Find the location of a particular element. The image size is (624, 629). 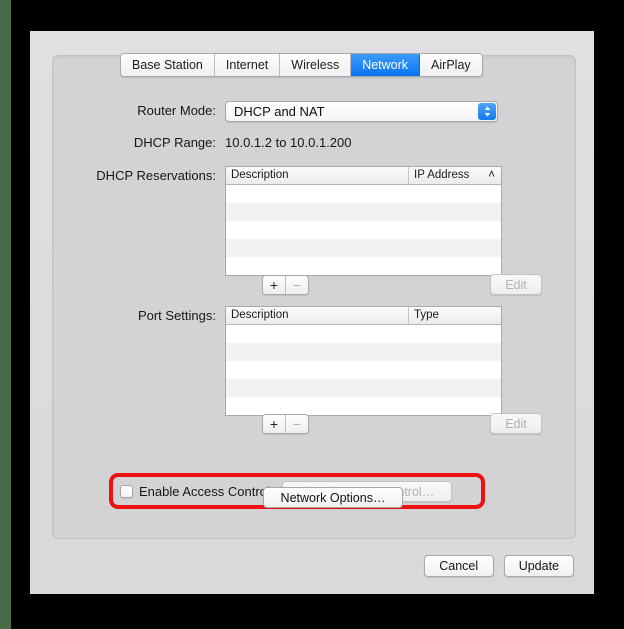

router-mode-value: DHCP and NAT is located at coordinates (279, 111).